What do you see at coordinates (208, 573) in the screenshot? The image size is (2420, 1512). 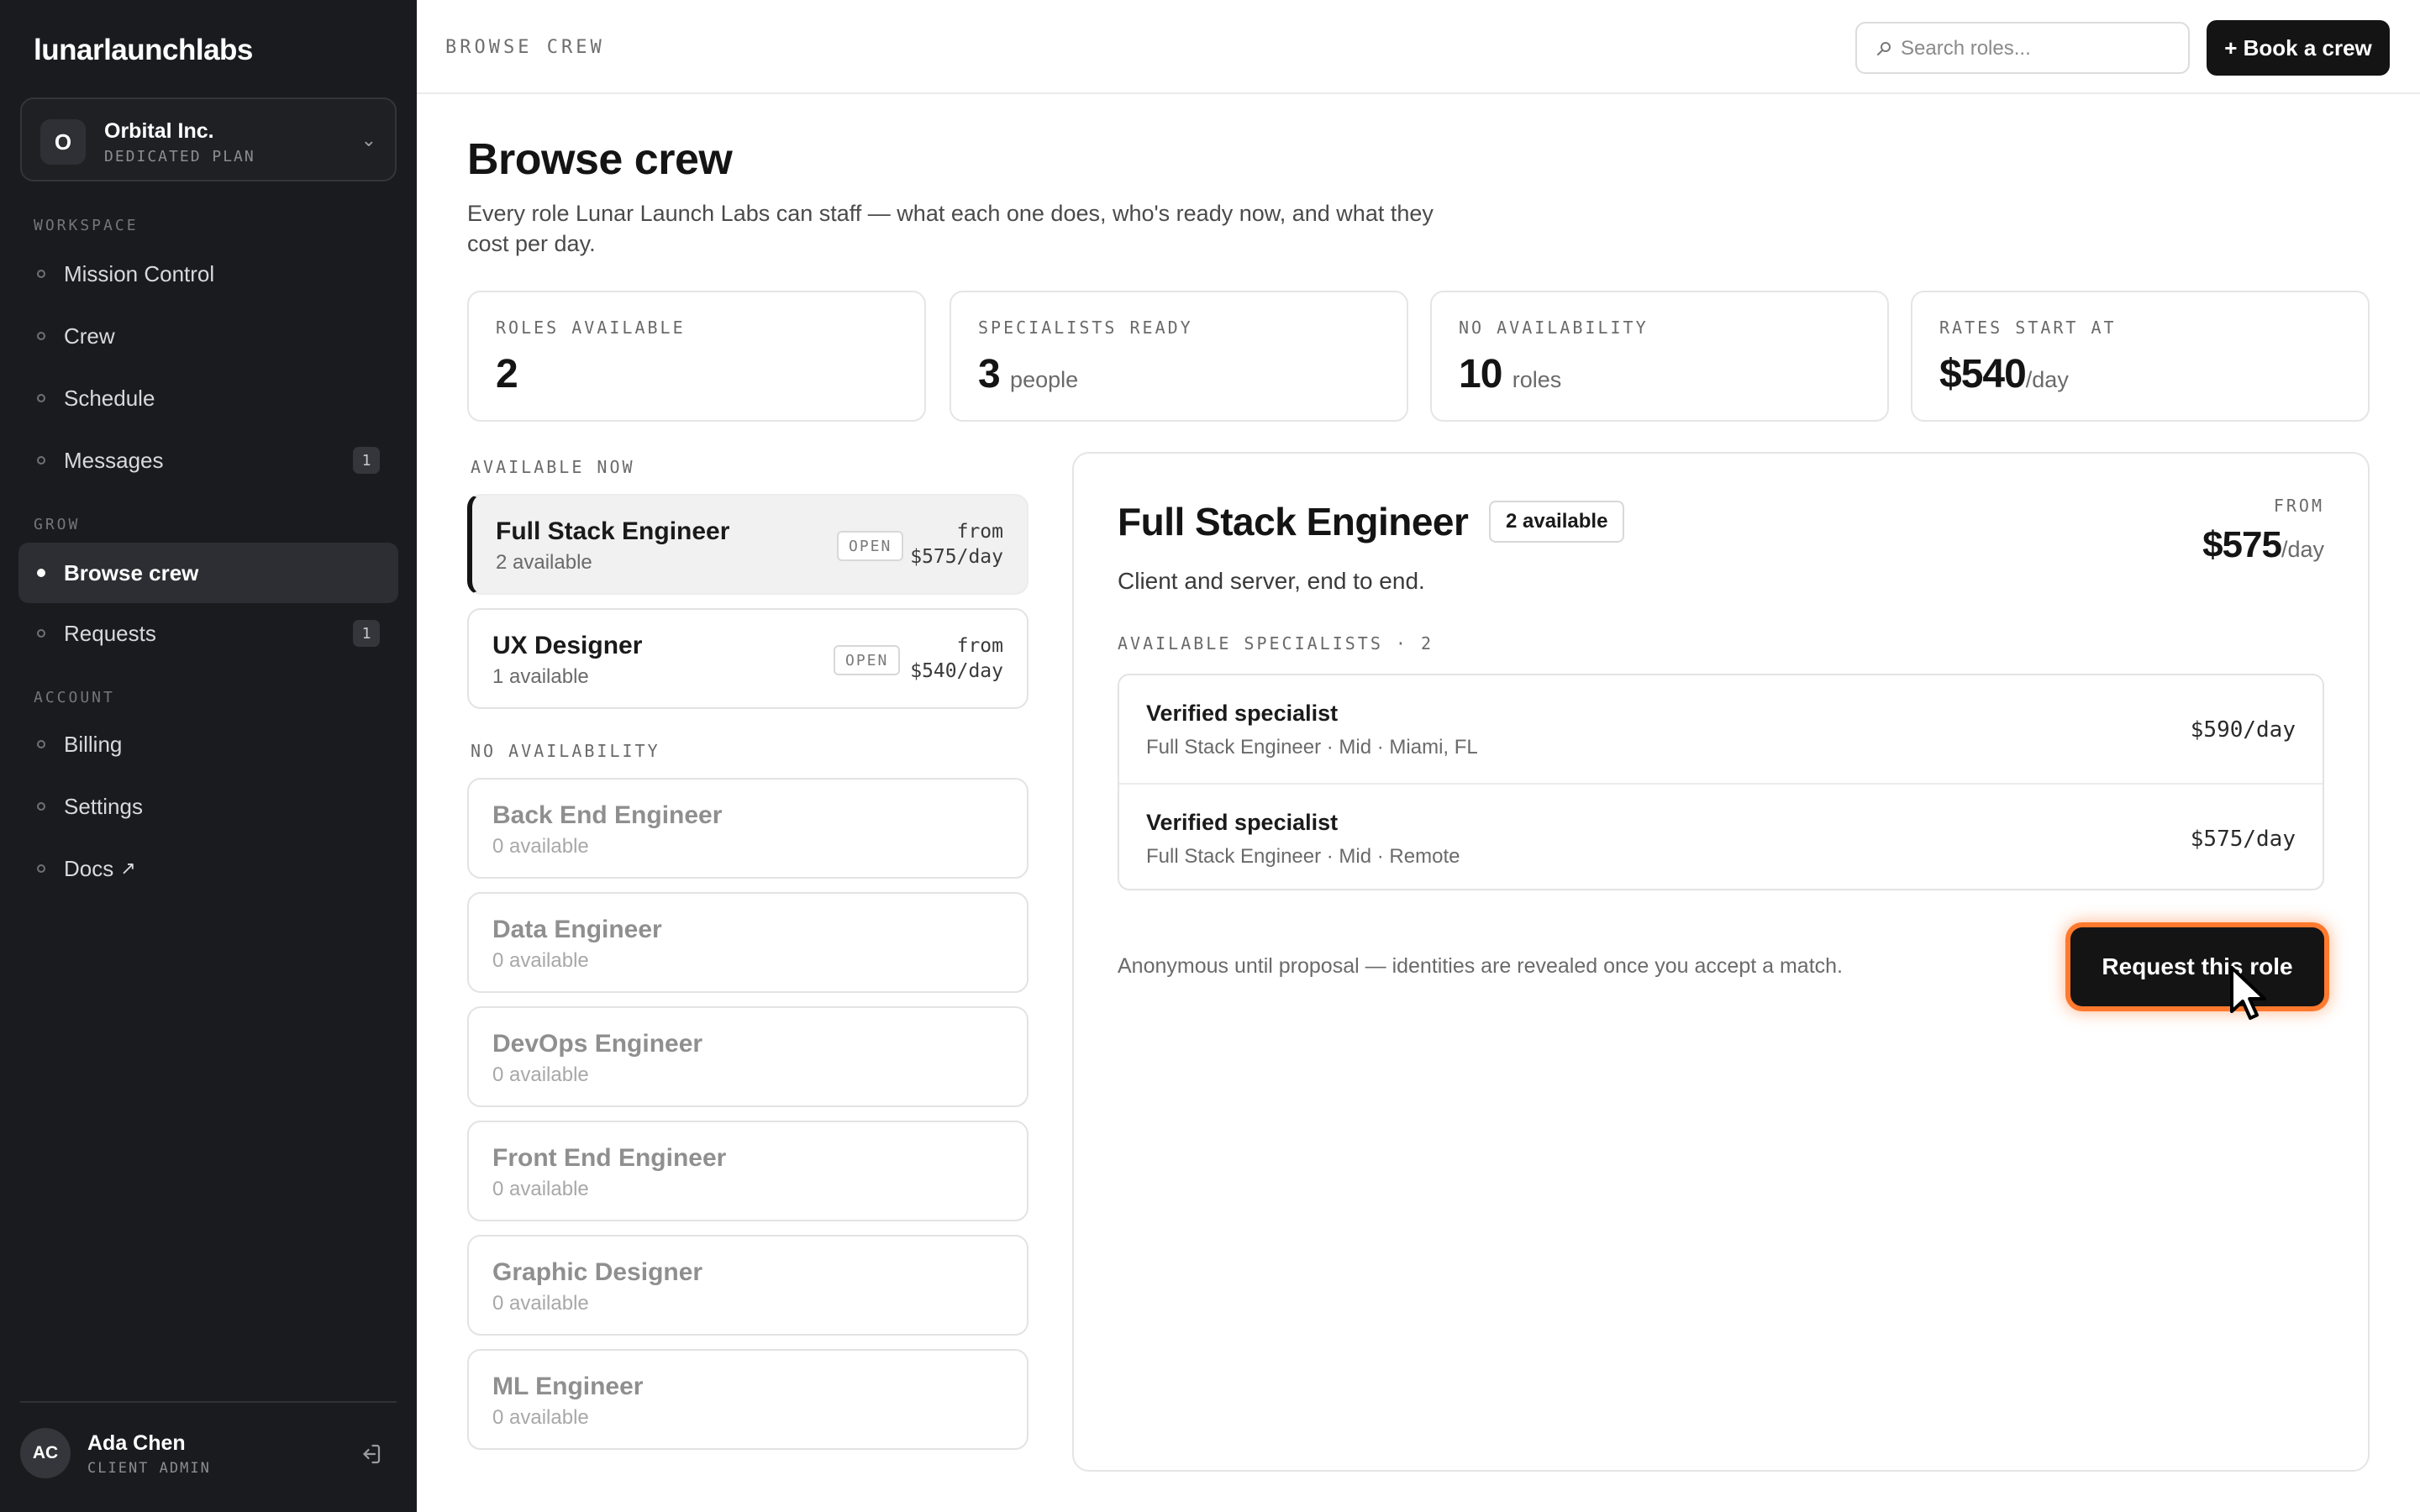 I see `sidebar-item-browse-crew: Browse crew` at bounding box center [208, 573].